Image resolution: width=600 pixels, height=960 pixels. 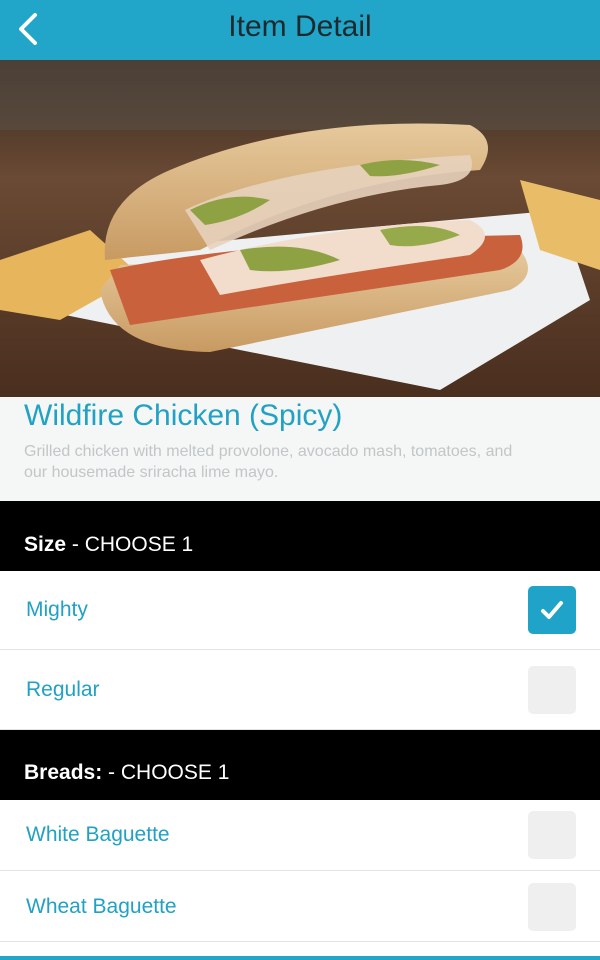 I want to click on nav-bar: Item Detail, so click(x=300, y=30).